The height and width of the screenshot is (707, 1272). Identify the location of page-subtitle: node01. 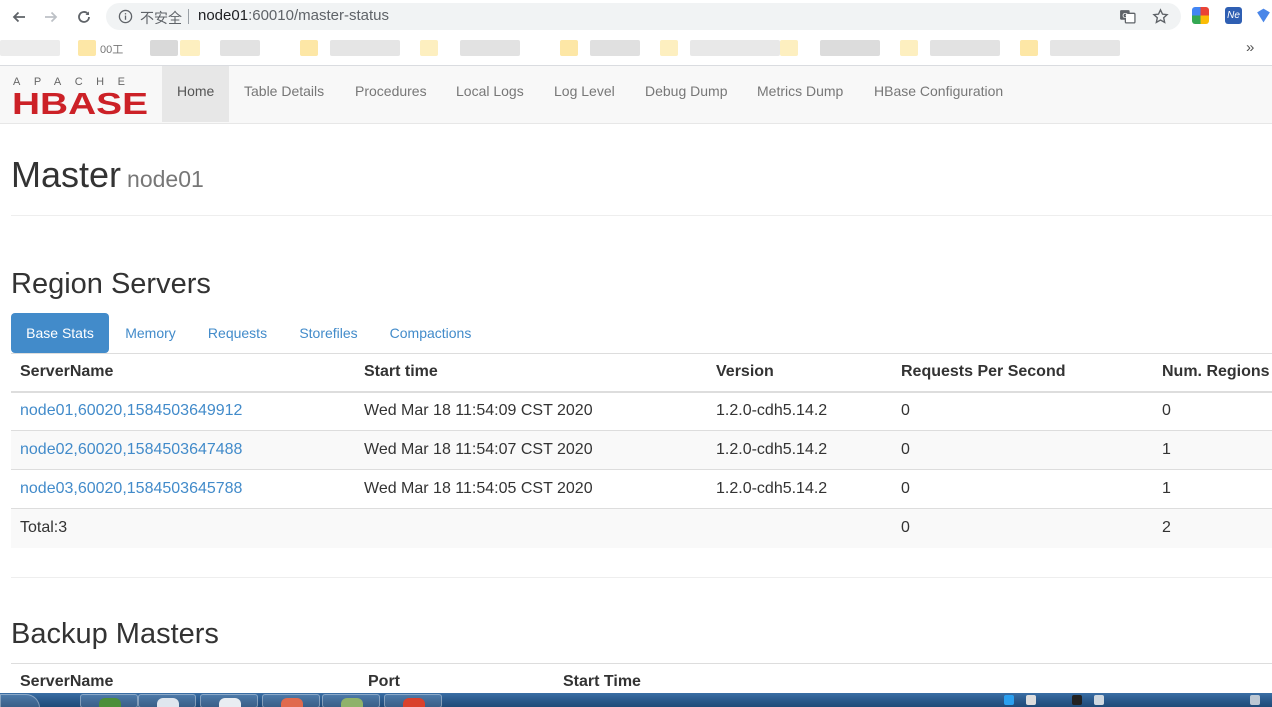
(165, 179).